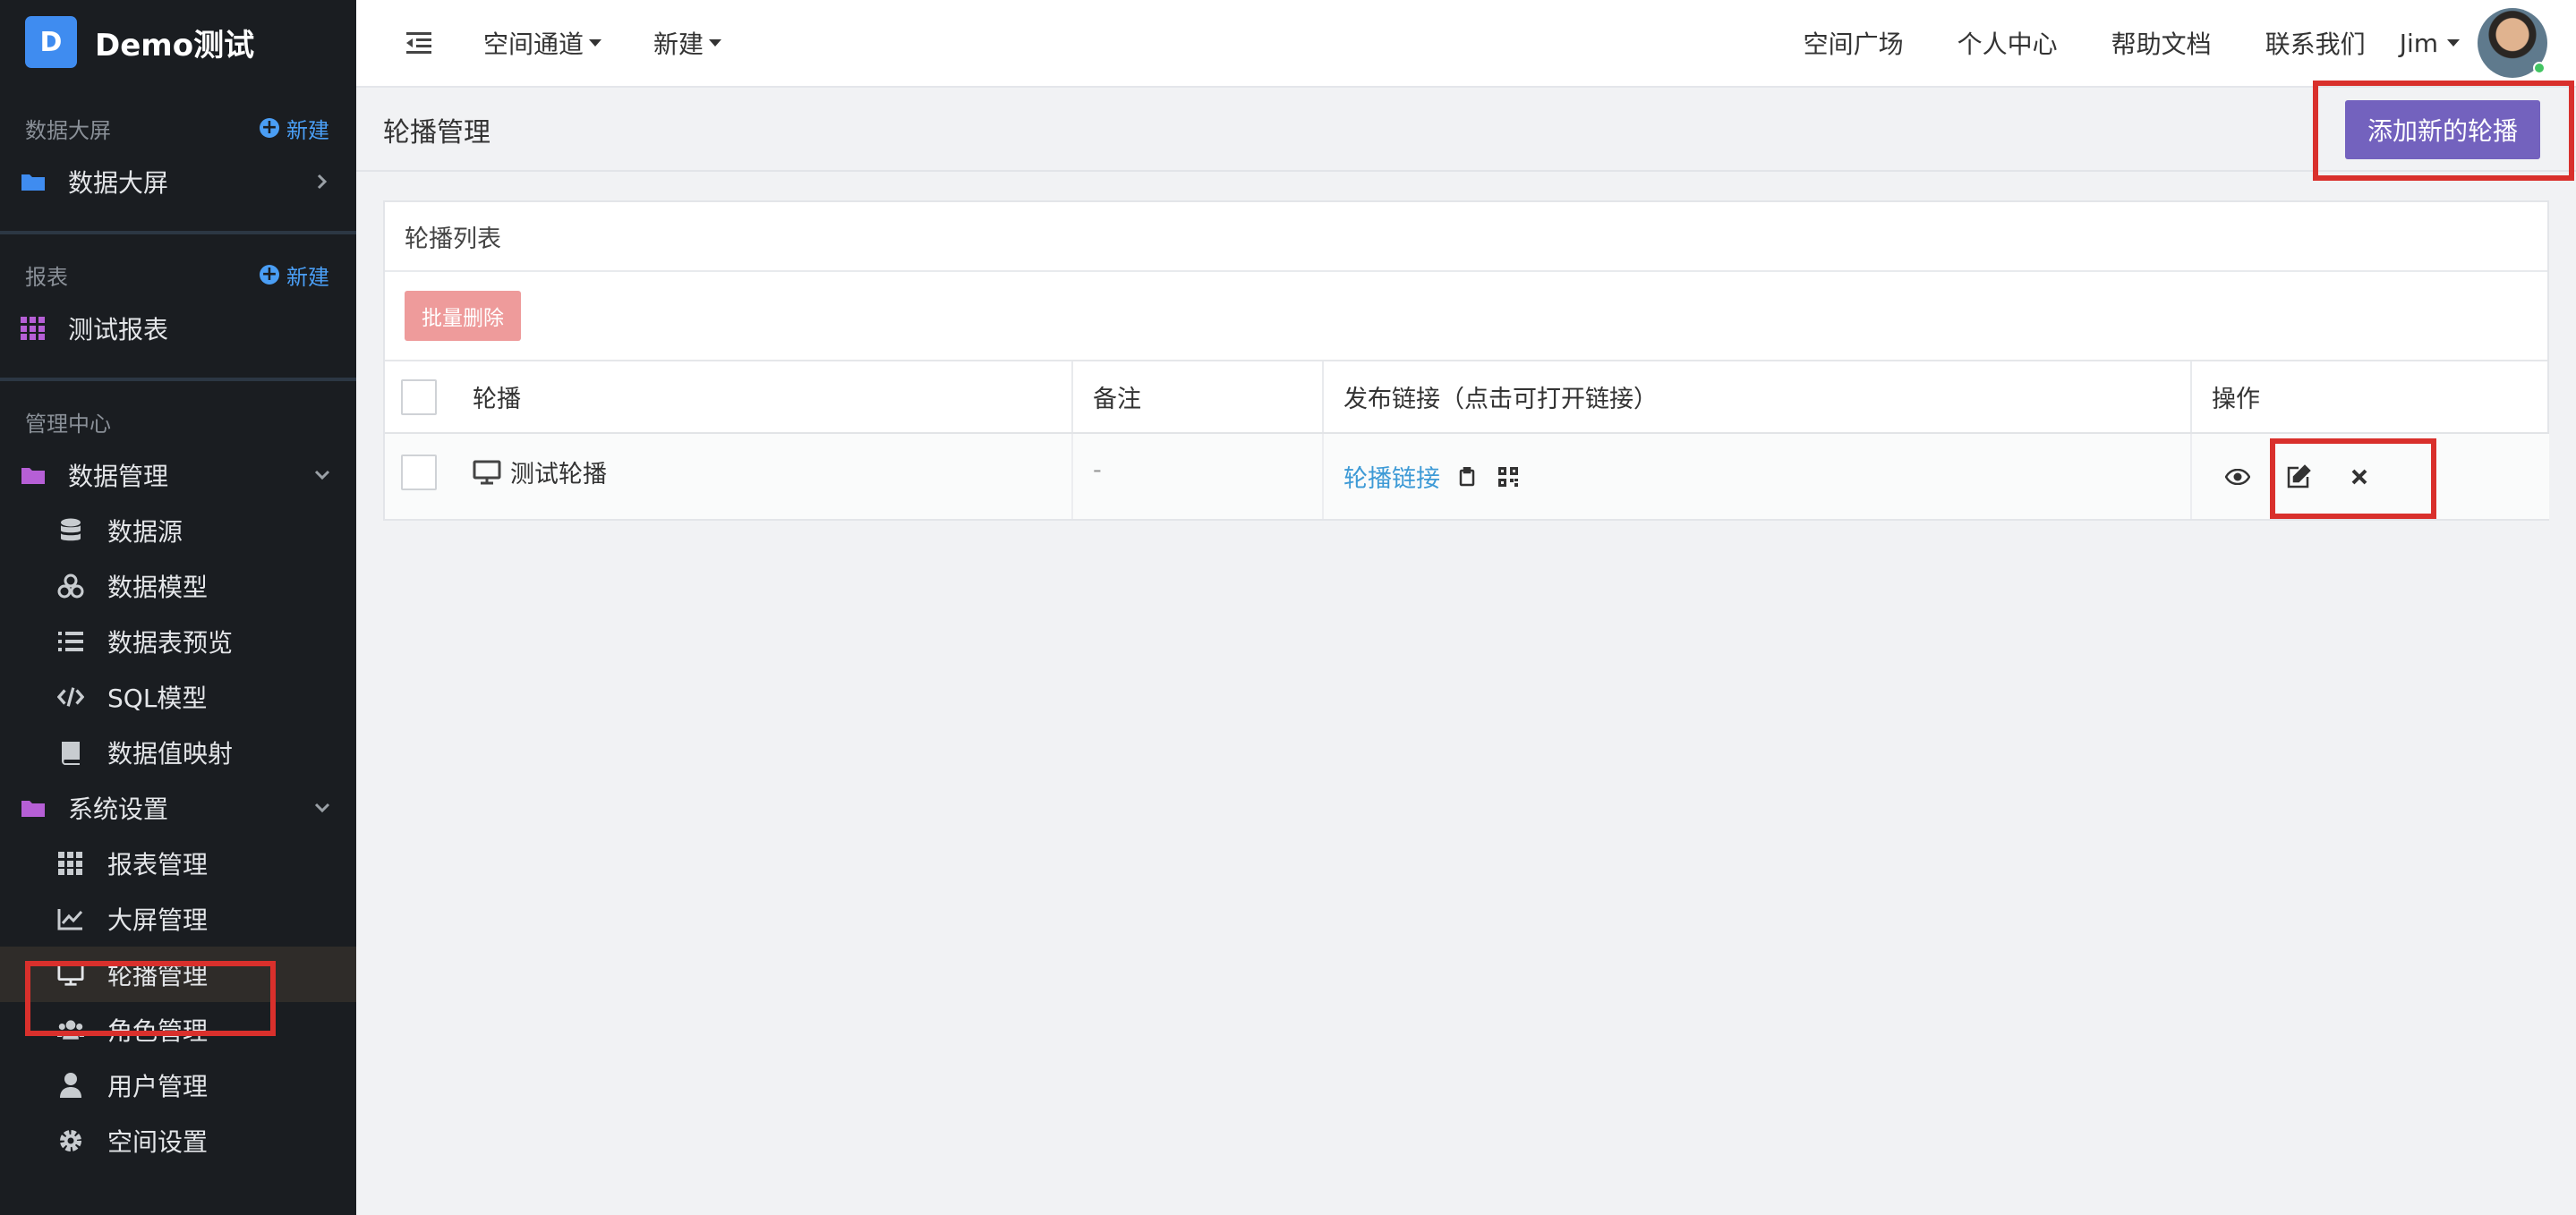 The image size is (2576, 1215). What do you see at coordinates (178, 1141) in the screenshot?
I see `sidebar-item-space-settings: 空间设置` at bounding box center [178, 1141].